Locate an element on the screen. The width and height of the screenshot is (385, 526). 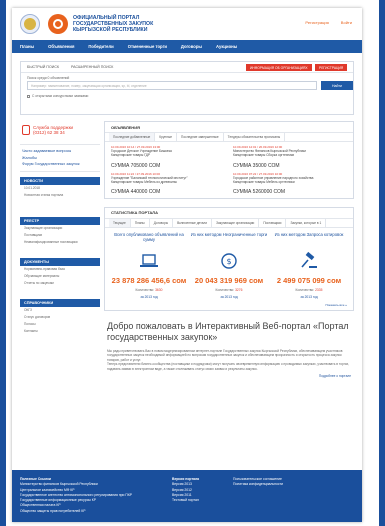
portal-logo-icon is located at coordinates (58, 24).